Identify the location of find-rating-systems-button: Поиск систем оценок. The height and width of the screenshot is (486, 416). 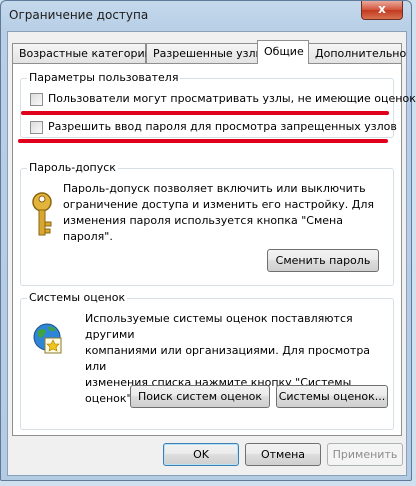
(200, 396).